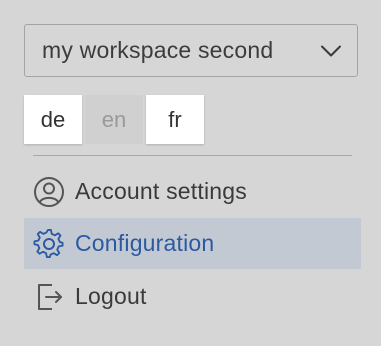 The image size is (381, 346). Describe the element at coordinates (161, 191) in the screenshot. I see `menu-item-label: Account settings` at that location.